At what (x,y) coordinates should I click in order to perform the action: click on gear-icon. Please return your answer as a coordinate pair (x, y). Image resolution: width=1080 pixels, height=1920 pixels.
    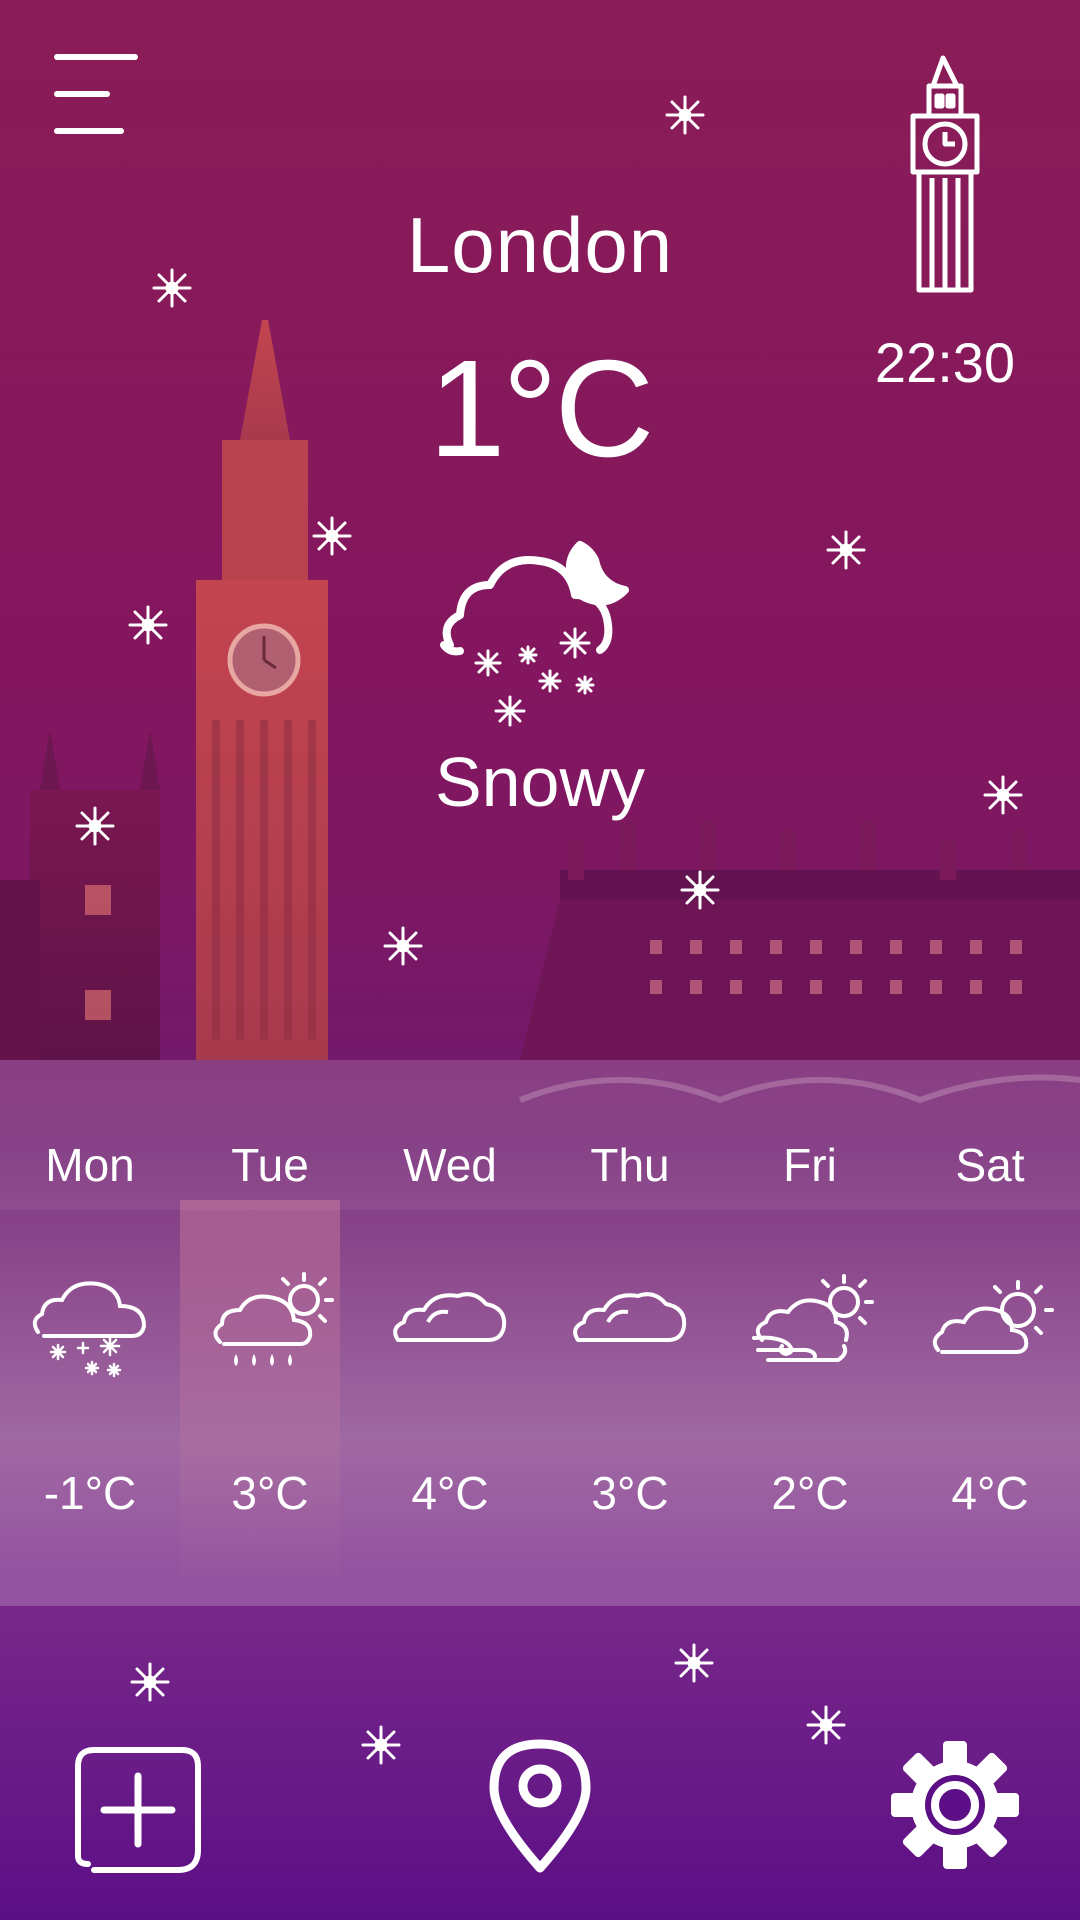
    Looking at the image, I should click on (955, 1805).